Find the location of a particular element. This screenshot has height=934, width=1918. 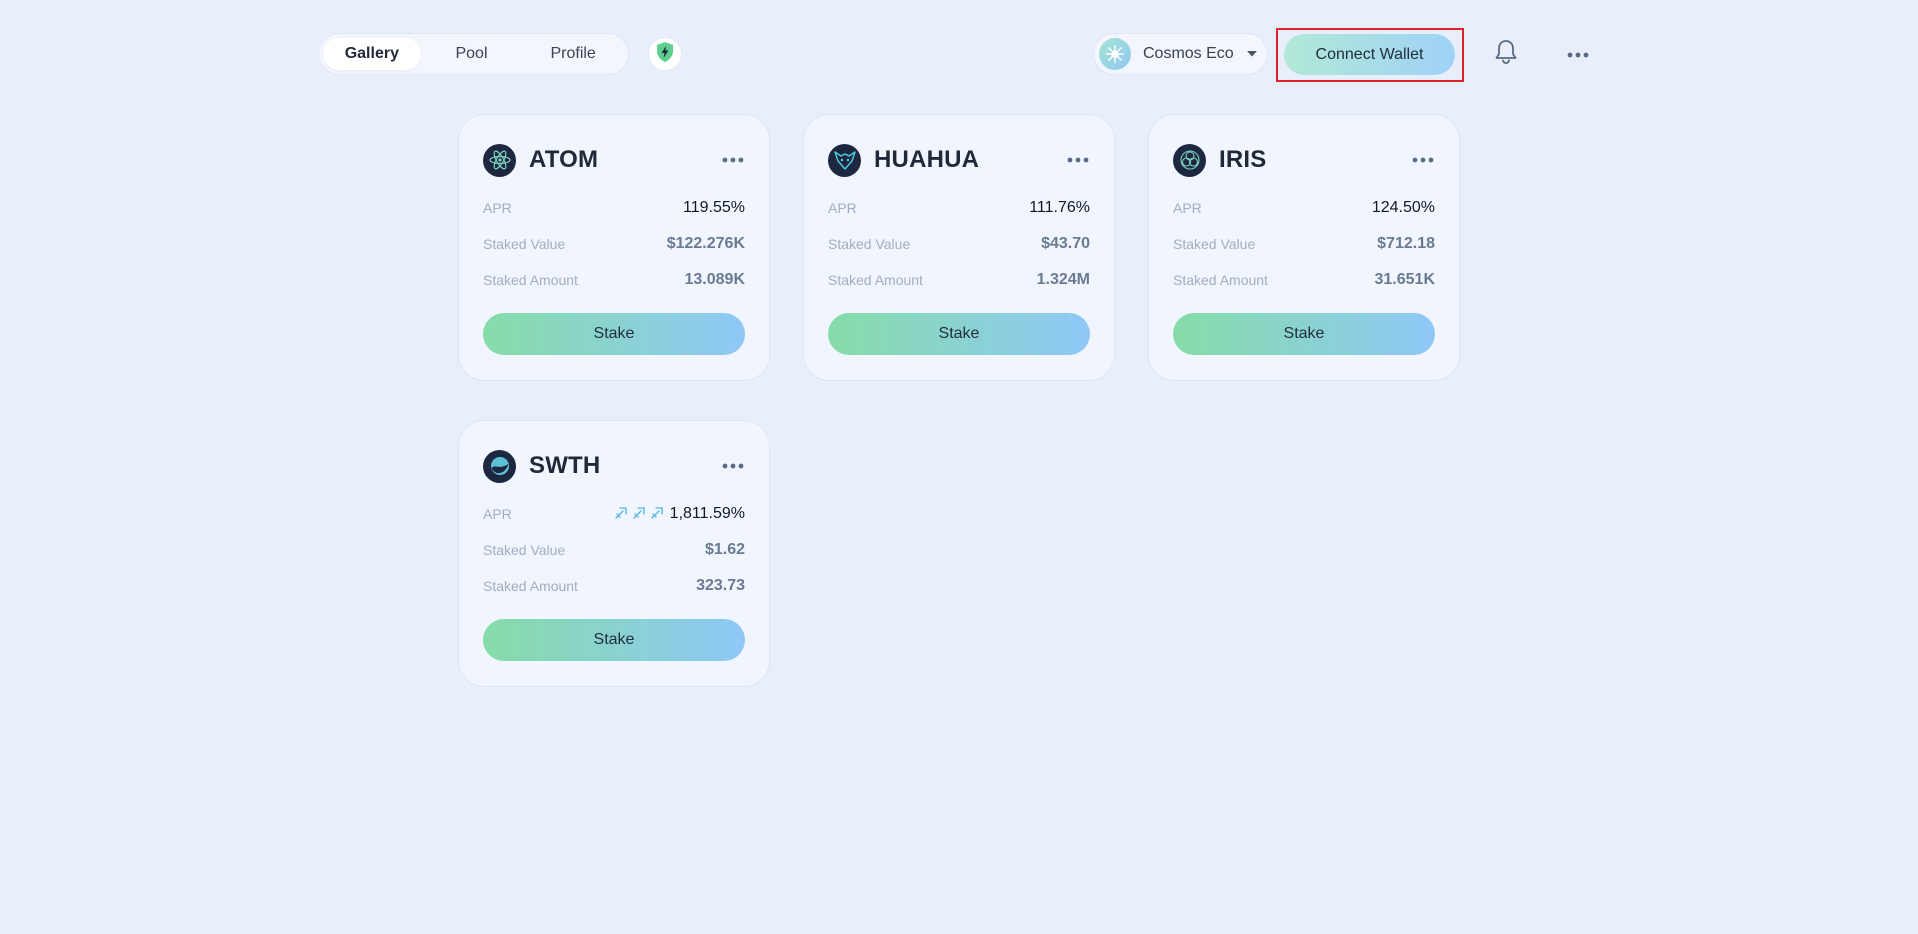

rocket-icons is located at coordinates (639, 514).